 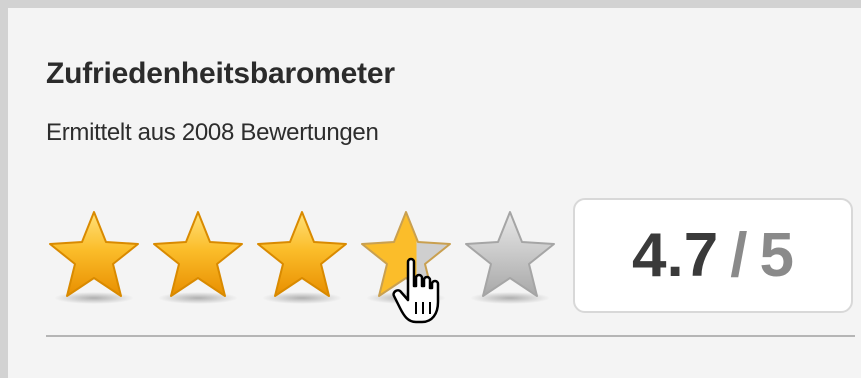 I want to click on star-3-icon, so click(x=302, y=256).